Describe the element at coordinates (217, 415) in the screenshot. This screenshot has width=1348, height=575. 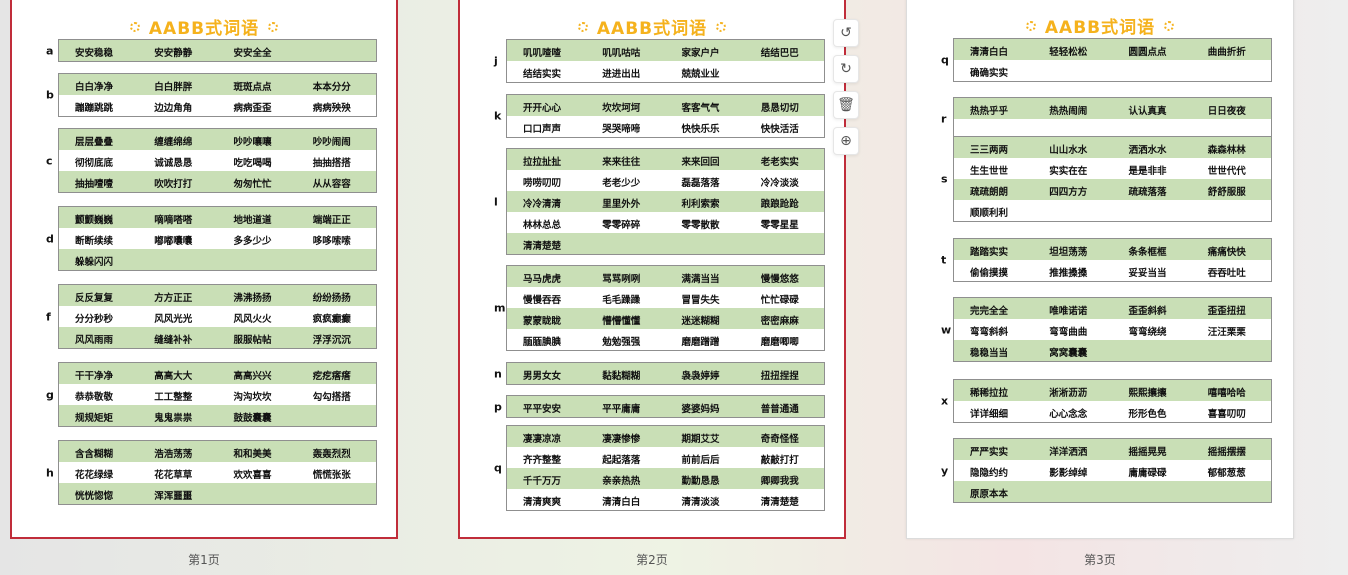
I see `table-row: 规规矩矩 鬼鬼祟祟 鼓鼓囊囊` at that location.